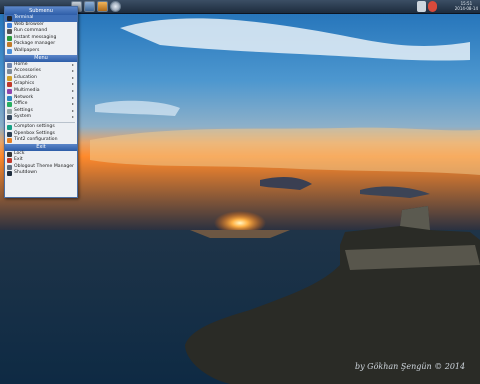 This screenshot has width=480, height=384. What do you see at coordinates (41, 91) in the screenshot?
I see `menu-item-multimedia: Multimedia ▸` at bounding box center [41, 91].